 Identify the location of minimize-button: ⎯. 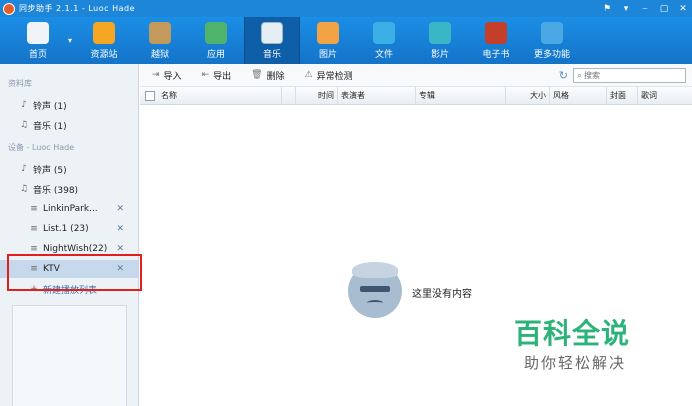
(645, 9).